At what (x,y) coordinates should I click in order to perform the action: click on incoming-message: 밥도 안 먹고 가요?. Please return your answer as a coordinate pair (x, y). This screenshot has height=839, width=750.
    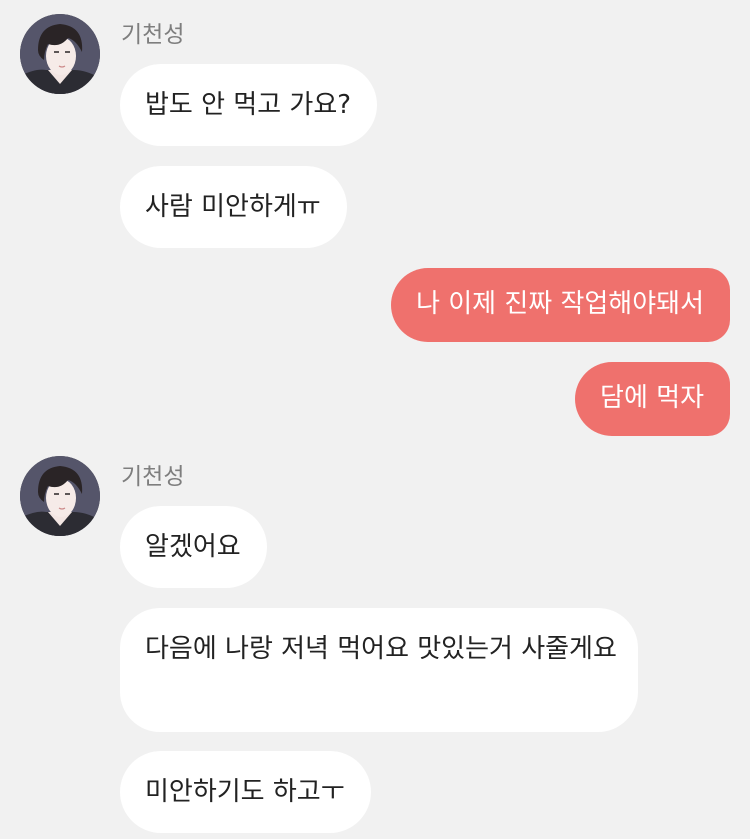
    Looking at the image, I should click on (249, 105).